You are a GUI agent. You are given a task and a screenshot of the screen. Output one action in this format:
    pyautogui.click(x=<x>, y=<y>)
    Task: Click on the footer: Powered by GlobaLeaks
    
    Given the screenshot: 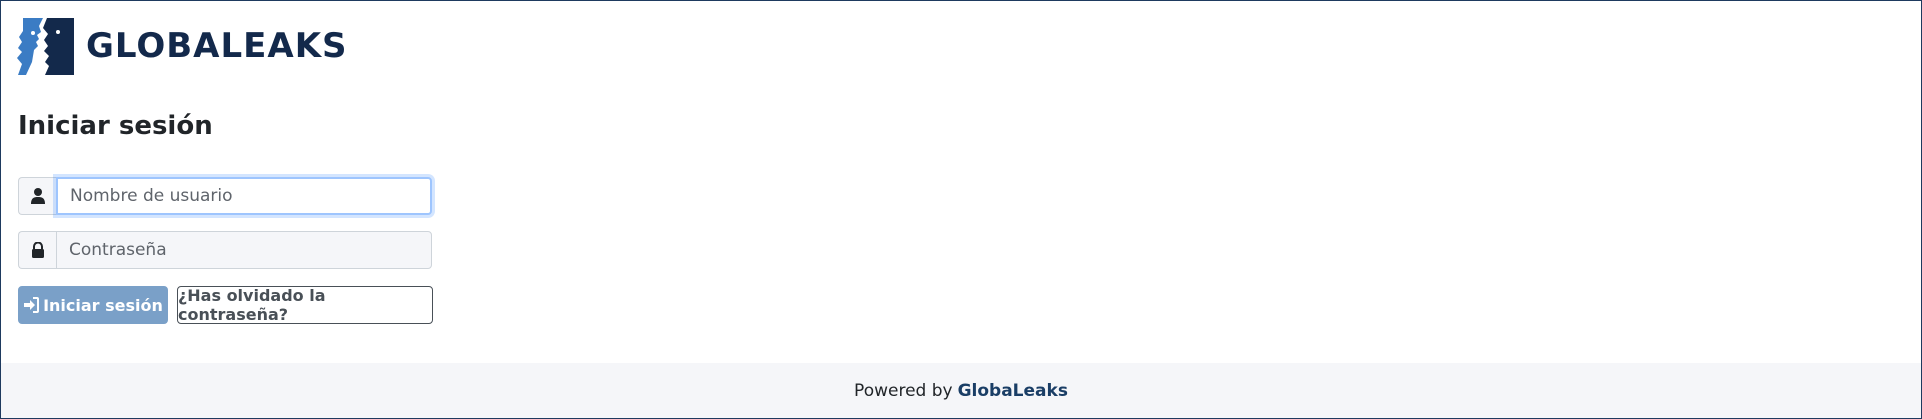 What is the action you would take?
    pyautogui.click(x=961, y=390)
    